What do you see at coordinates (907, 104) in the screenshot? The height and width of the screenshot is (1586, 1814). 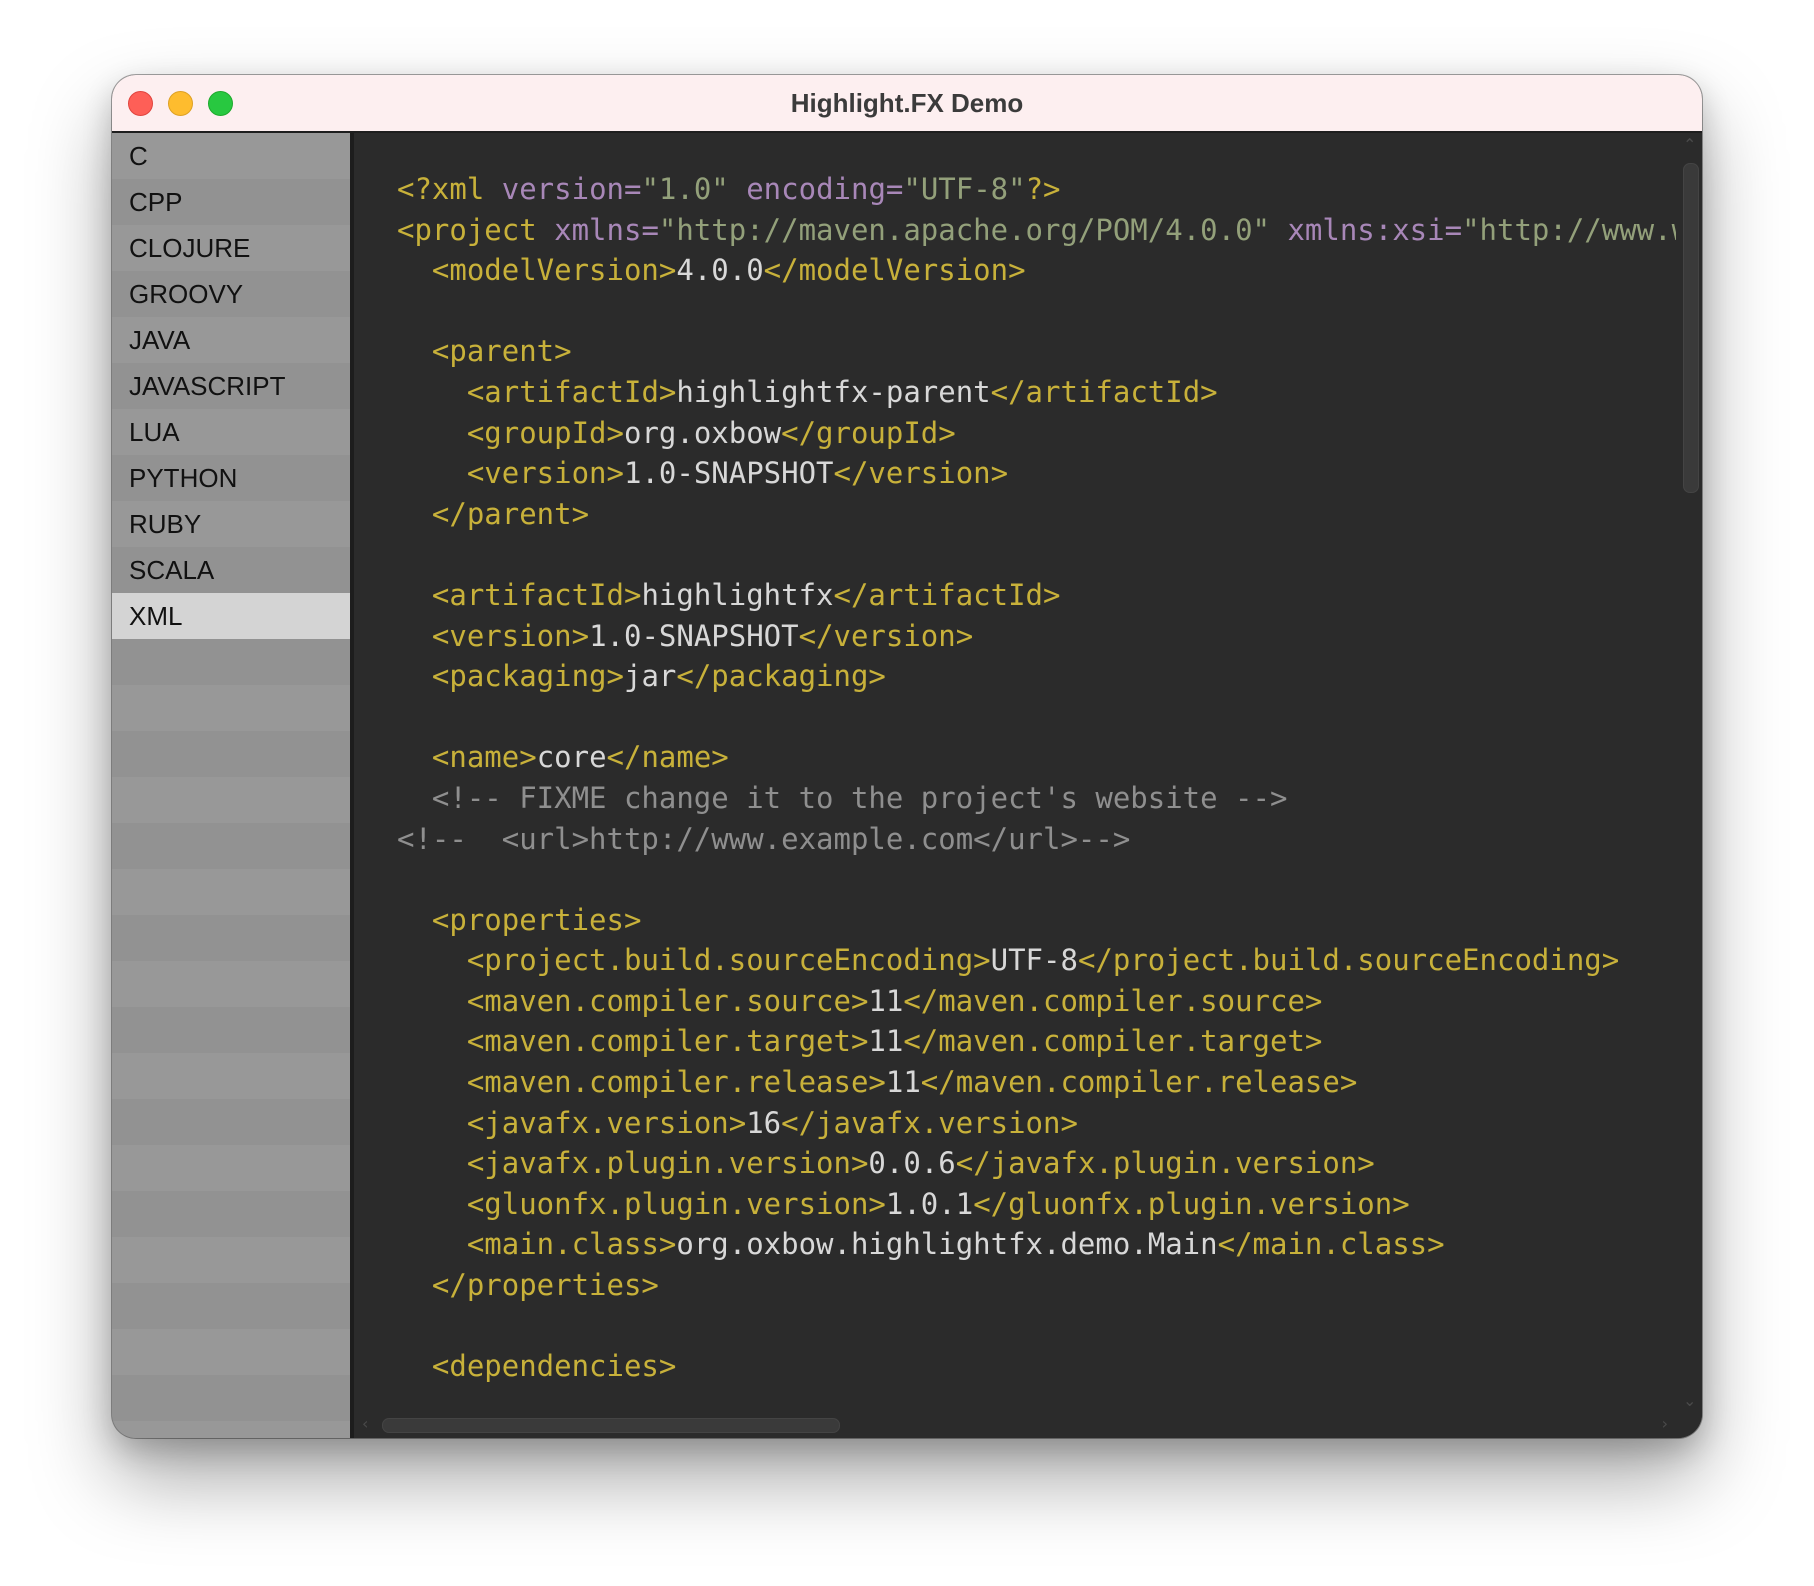 I see `title-bar: Highlight.FX Demo` at bounding box center [907, 104].